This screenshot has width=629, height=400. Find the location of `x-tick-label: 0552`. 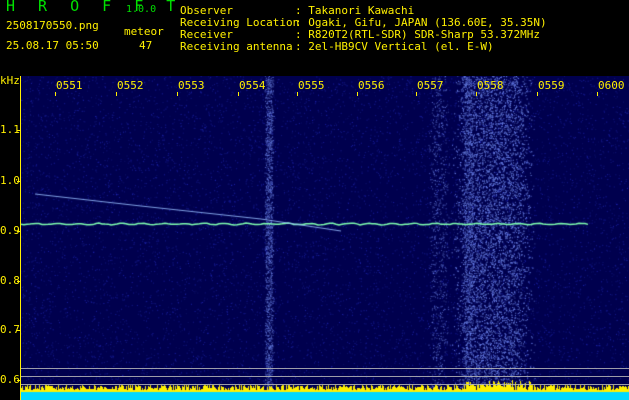

x-tick-label: 0552 is located at coordinates (130, 85).